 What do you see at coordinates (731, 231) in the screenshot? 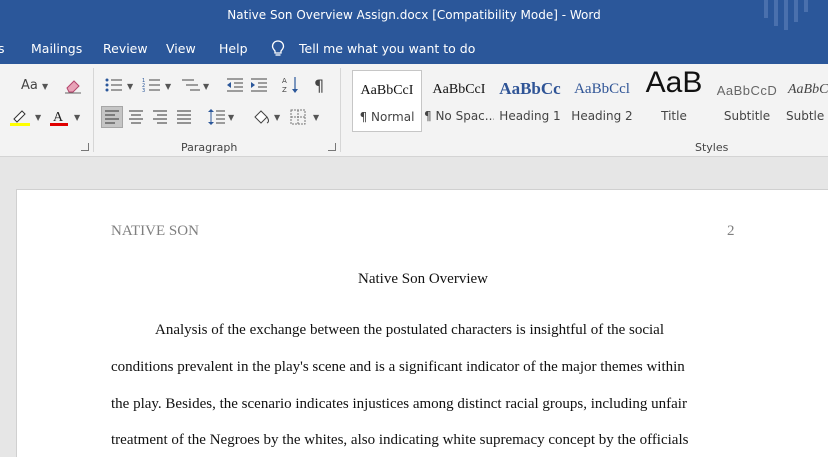
I see `page-number: 2` at bounding box center [731, 231].